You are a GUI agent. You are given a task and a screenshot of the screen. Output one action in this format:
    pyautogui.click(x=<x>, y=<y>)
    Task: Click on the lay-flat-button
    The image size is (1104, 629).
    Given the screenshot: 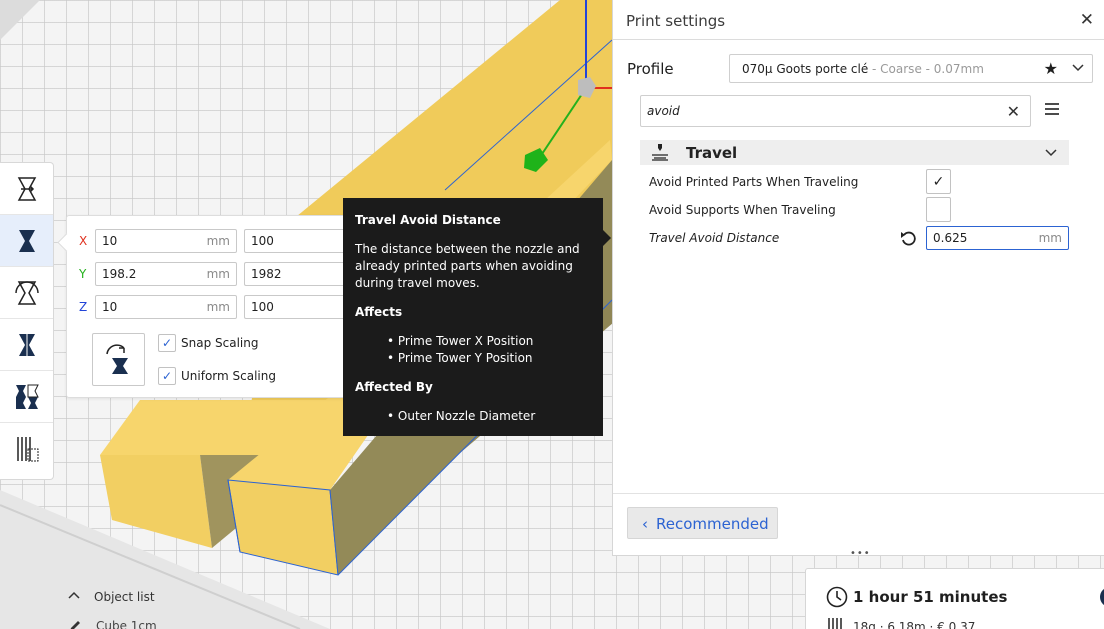 What is the action you would take?
    pyautogui.click(x=118, y=359)
    